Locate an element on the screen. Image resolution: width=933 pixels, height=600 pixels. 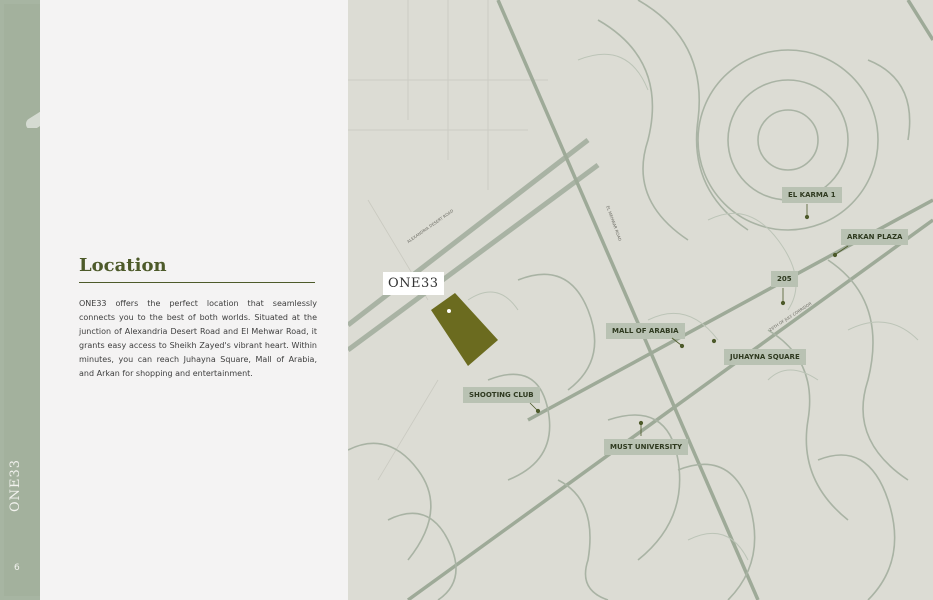
landmark-pins is located at coordinates (689, 320).